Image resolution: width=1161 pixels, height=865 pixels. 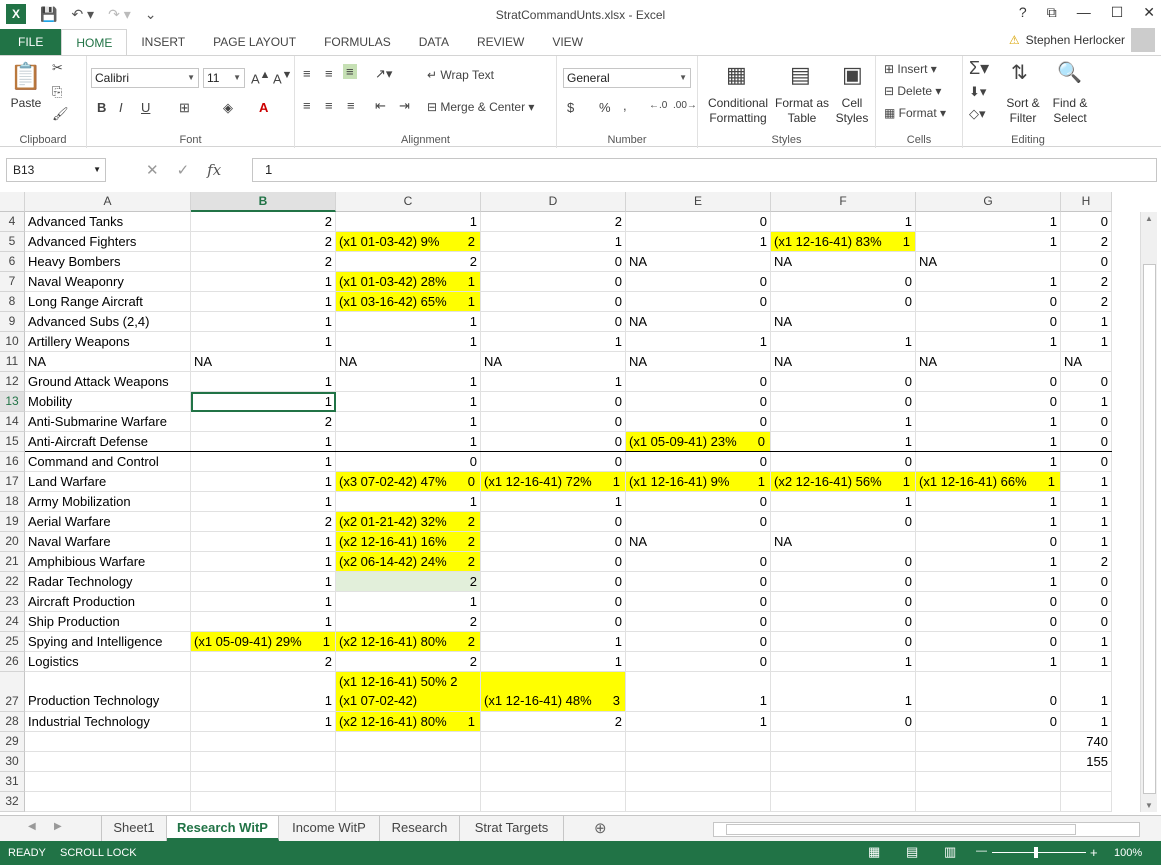 What do you see at coordinates (263, 602) in the screenshot?
I see `cell-b23: 1` at bounding box center [263, 602].